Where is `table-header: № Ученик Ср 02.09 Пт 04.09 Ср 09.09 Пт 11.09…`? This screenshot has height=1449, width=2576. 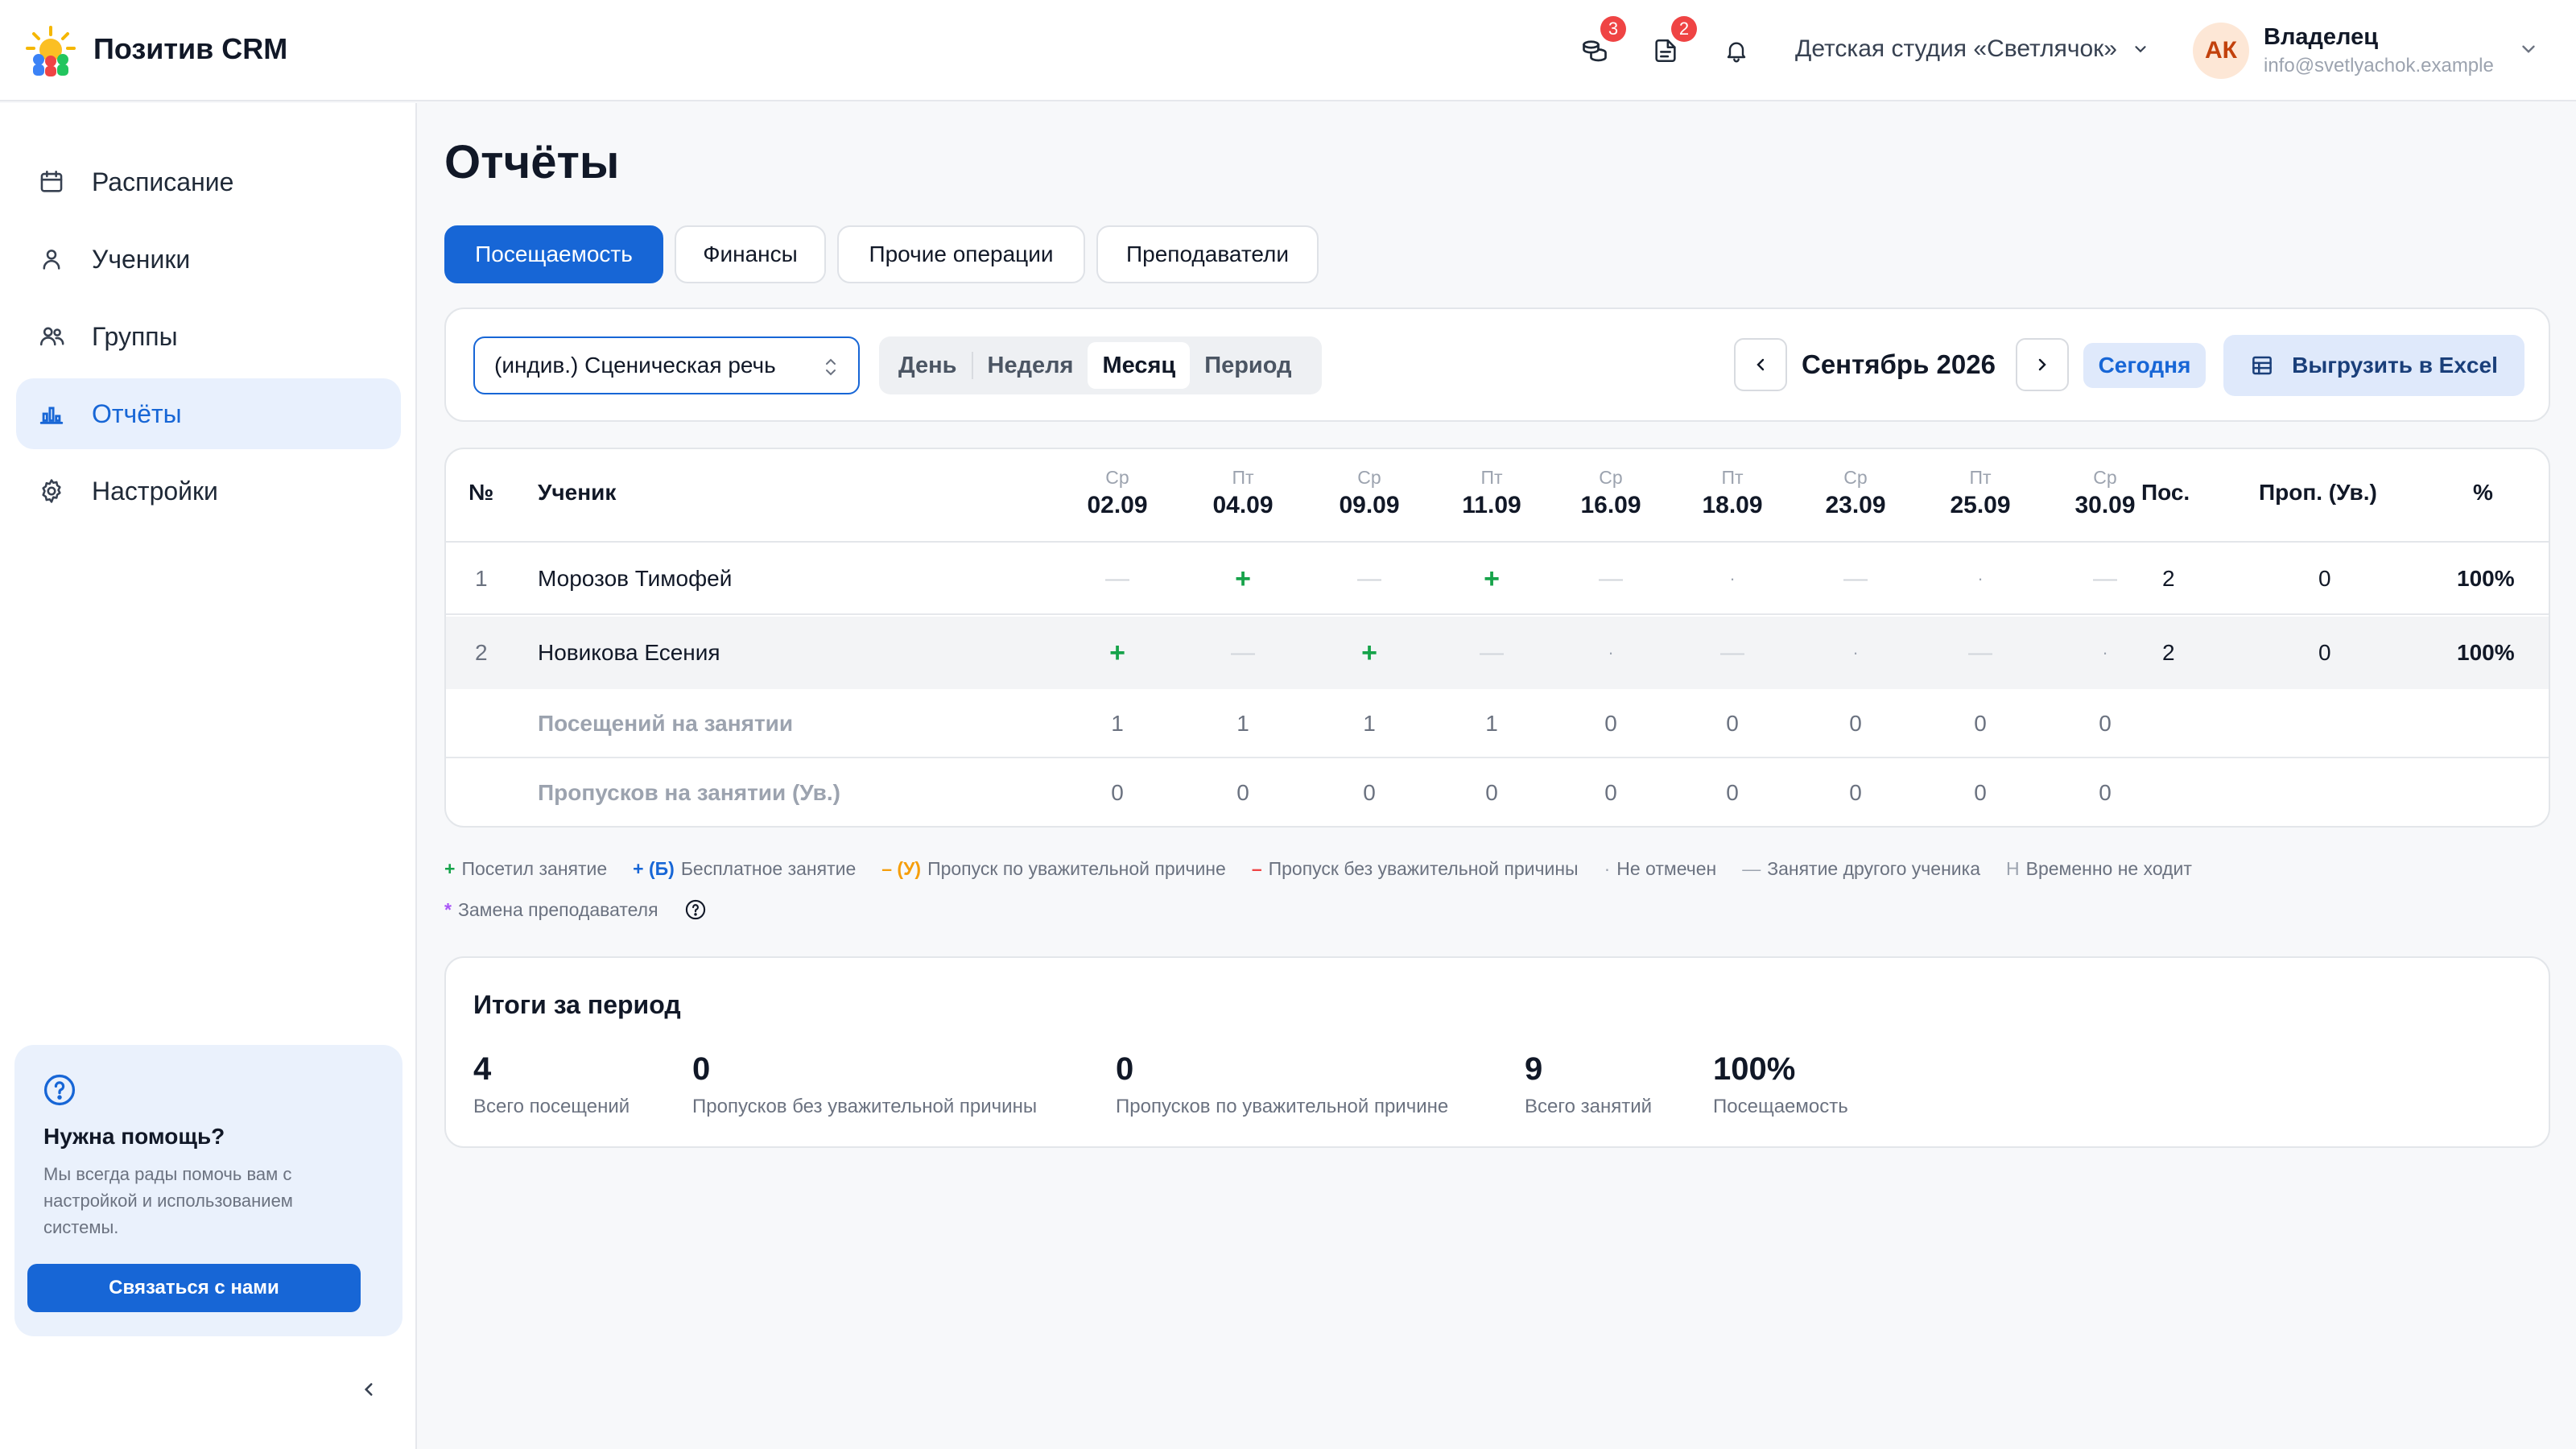 table-header: № Ученик Ср 02.09 Пт 04.09 Ср 09.09 Пт 11.09… is located at coordinates (1497, 496).